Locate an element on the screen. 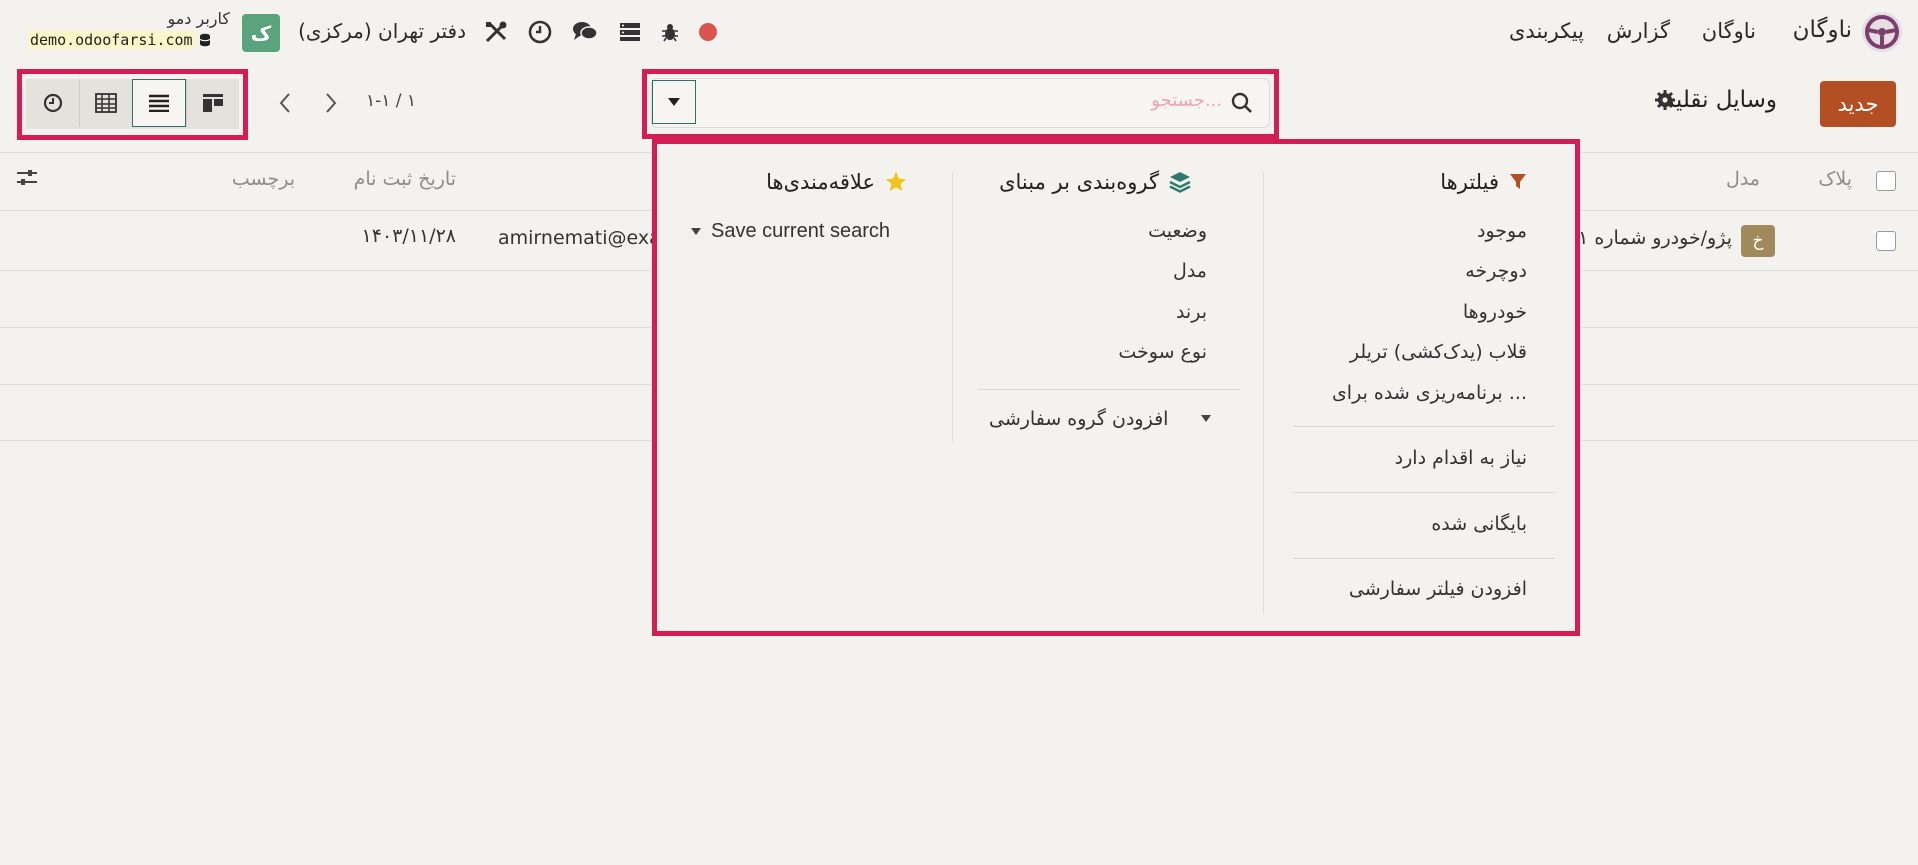 The height and width of the screenshot is (865, 1918). groupby-separator is located at coordinates (1109, 389).